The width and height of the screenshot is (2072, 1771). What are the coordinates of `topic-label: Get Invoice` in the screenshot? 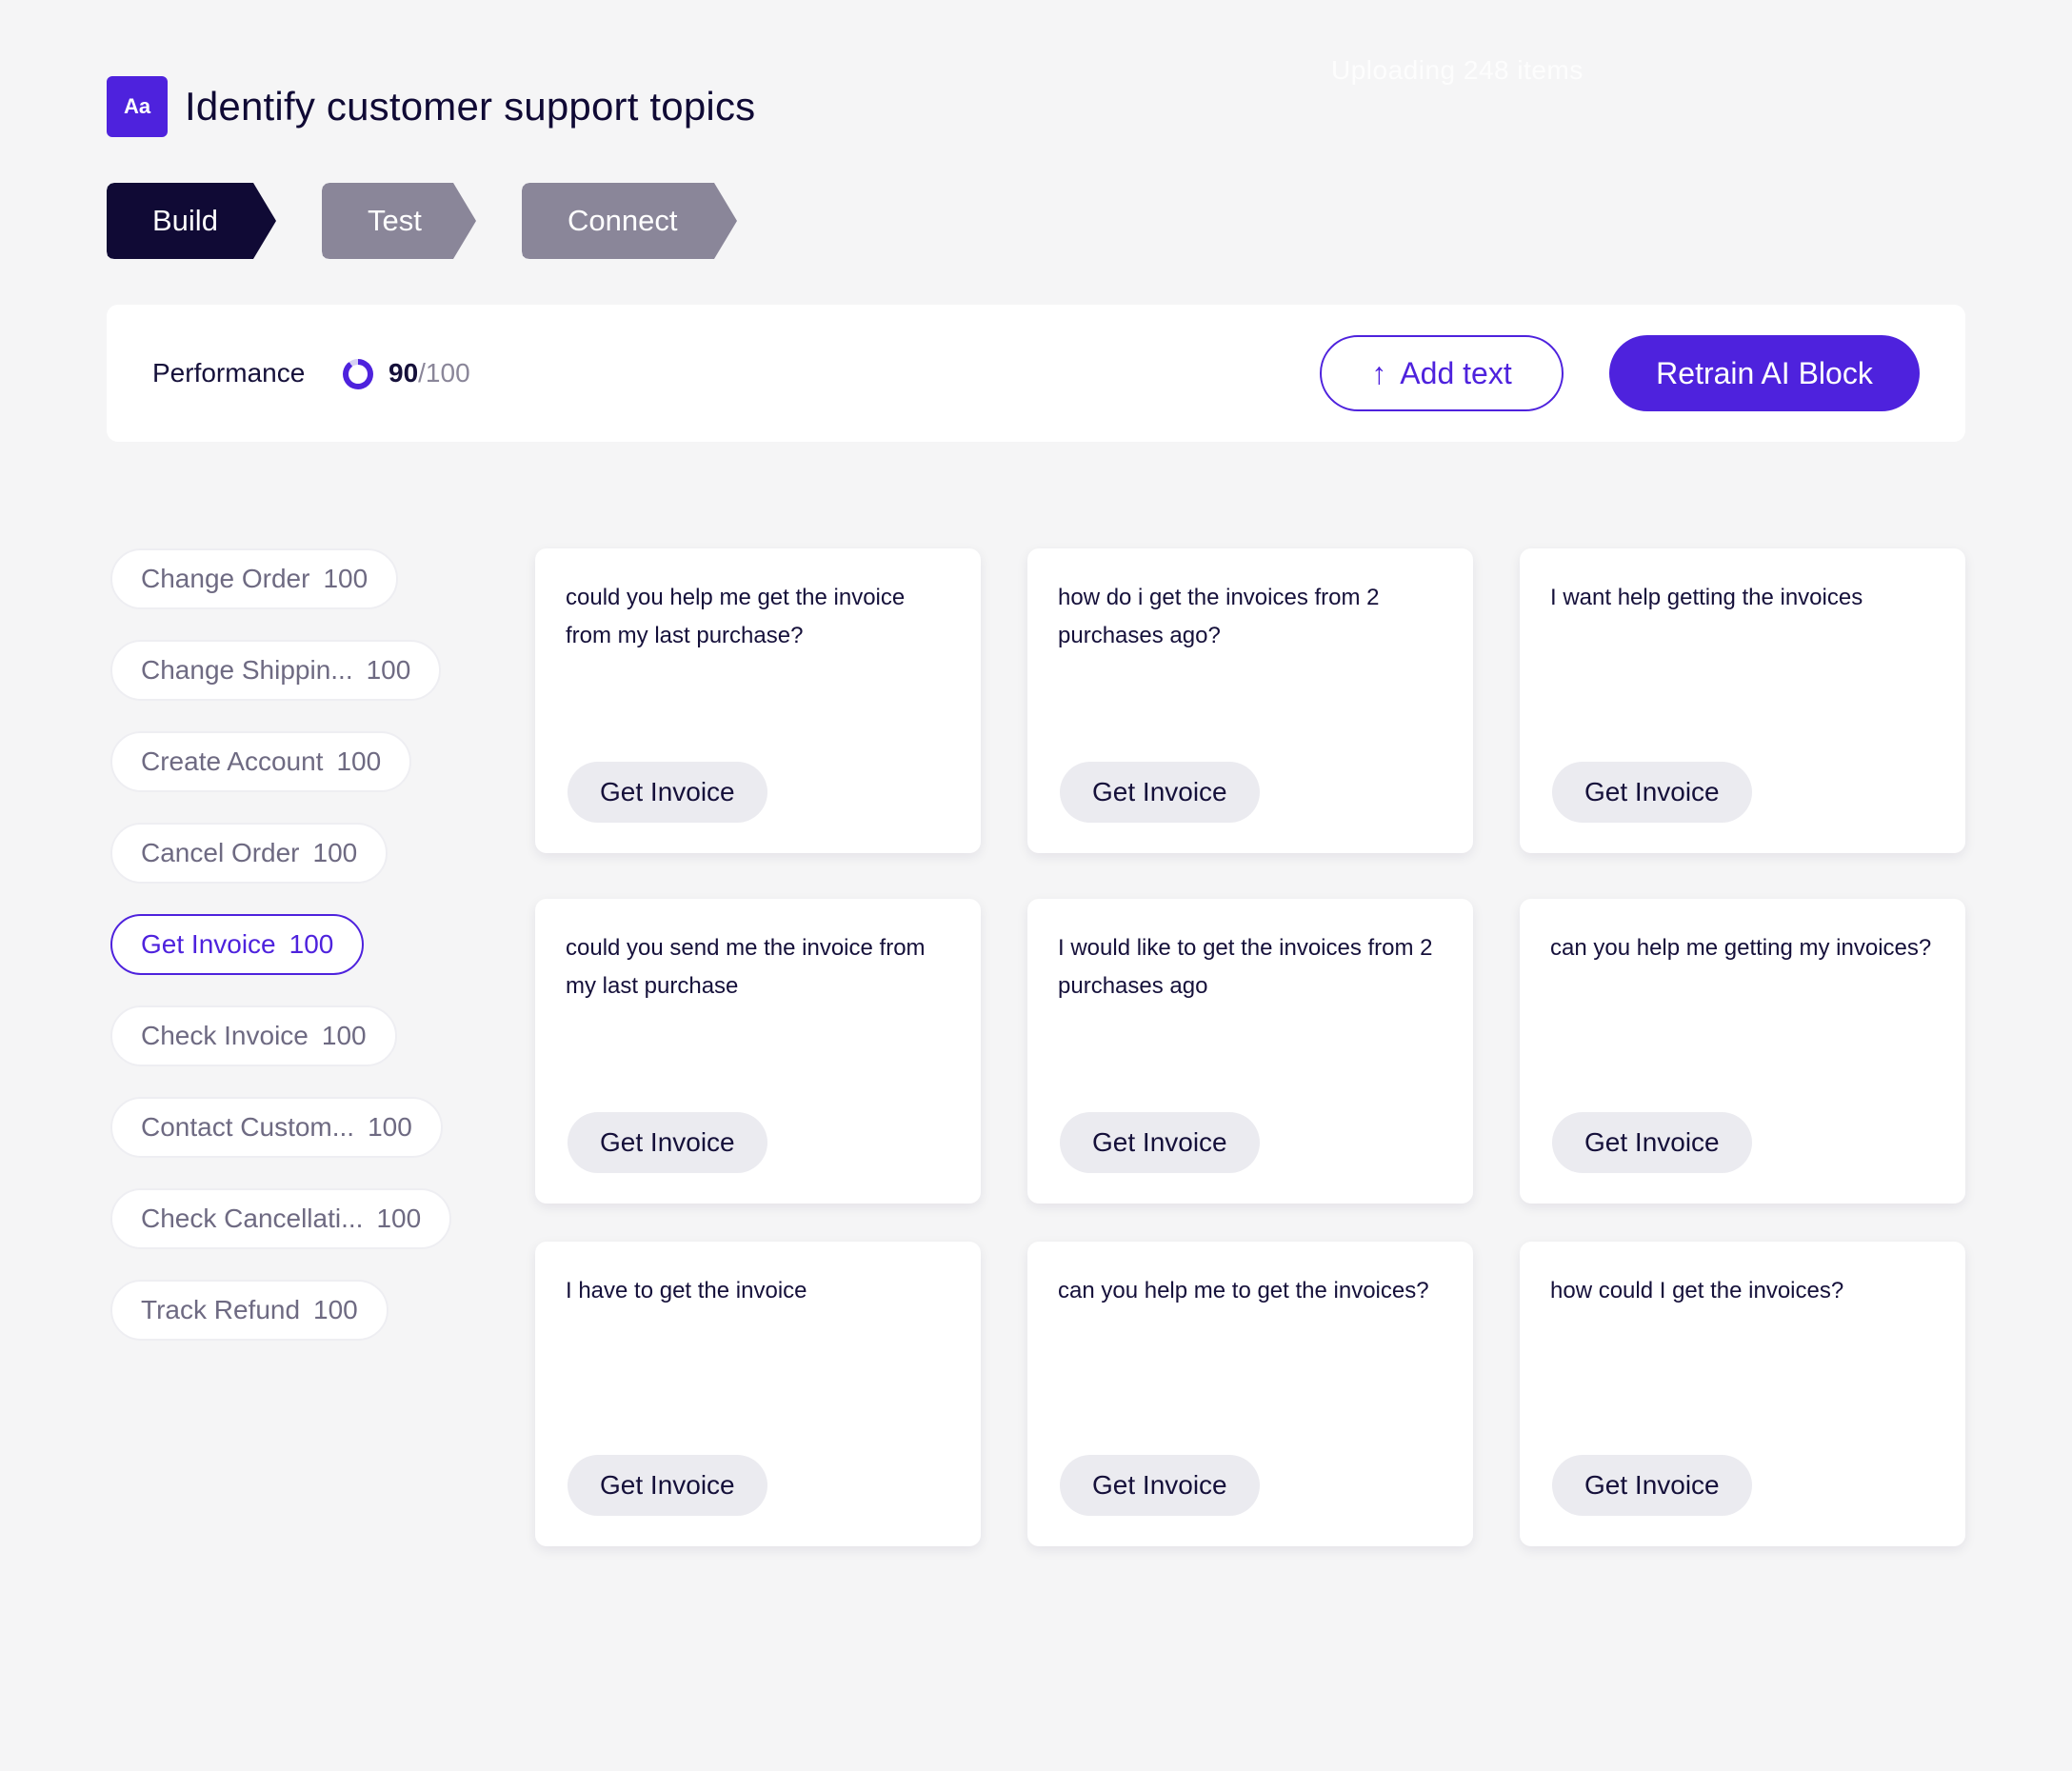 It's located at (208, 944).